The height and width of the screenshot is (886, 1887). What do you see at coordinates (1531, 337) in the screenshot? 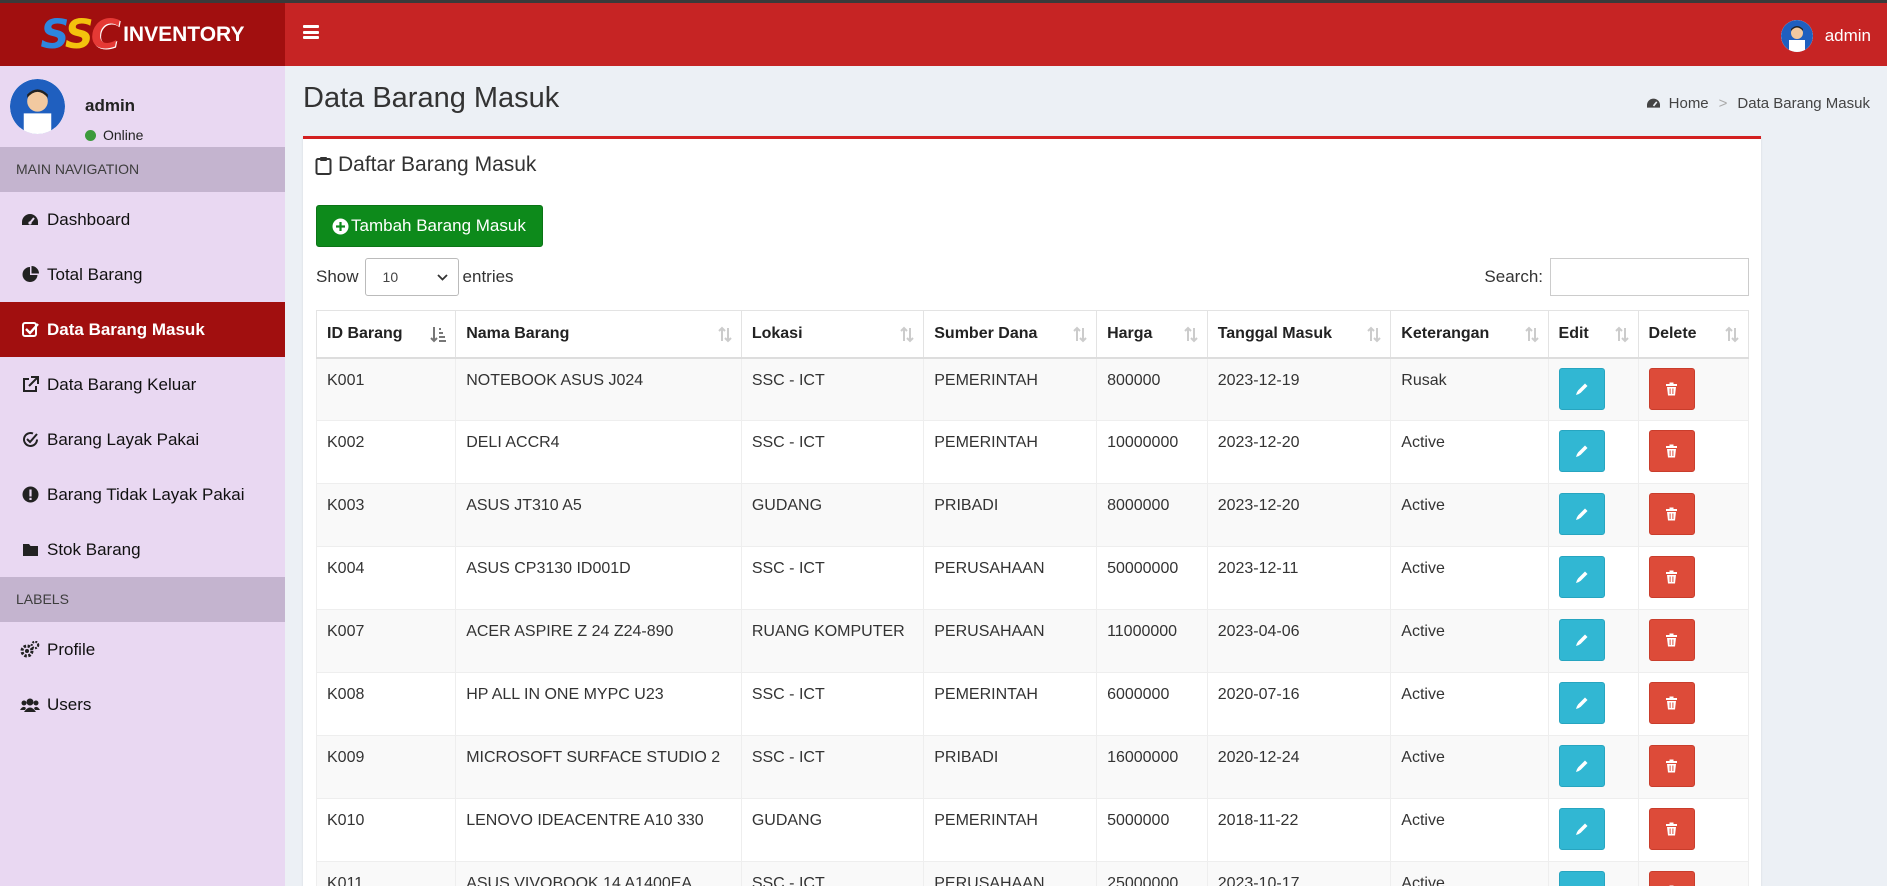
I see `sort-icon` at bounding box center [1531, 337].